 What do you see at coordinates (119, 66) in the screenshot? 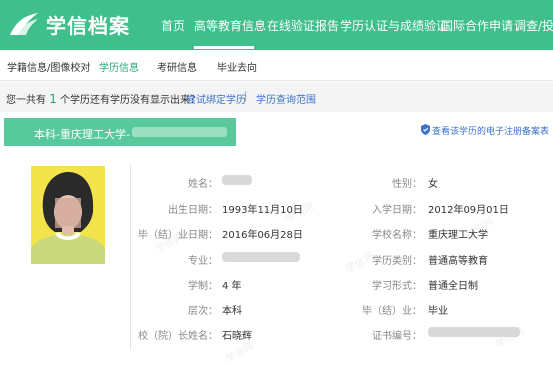
I see `tab-degree: 学历信息` at bounding box center [119, 66].